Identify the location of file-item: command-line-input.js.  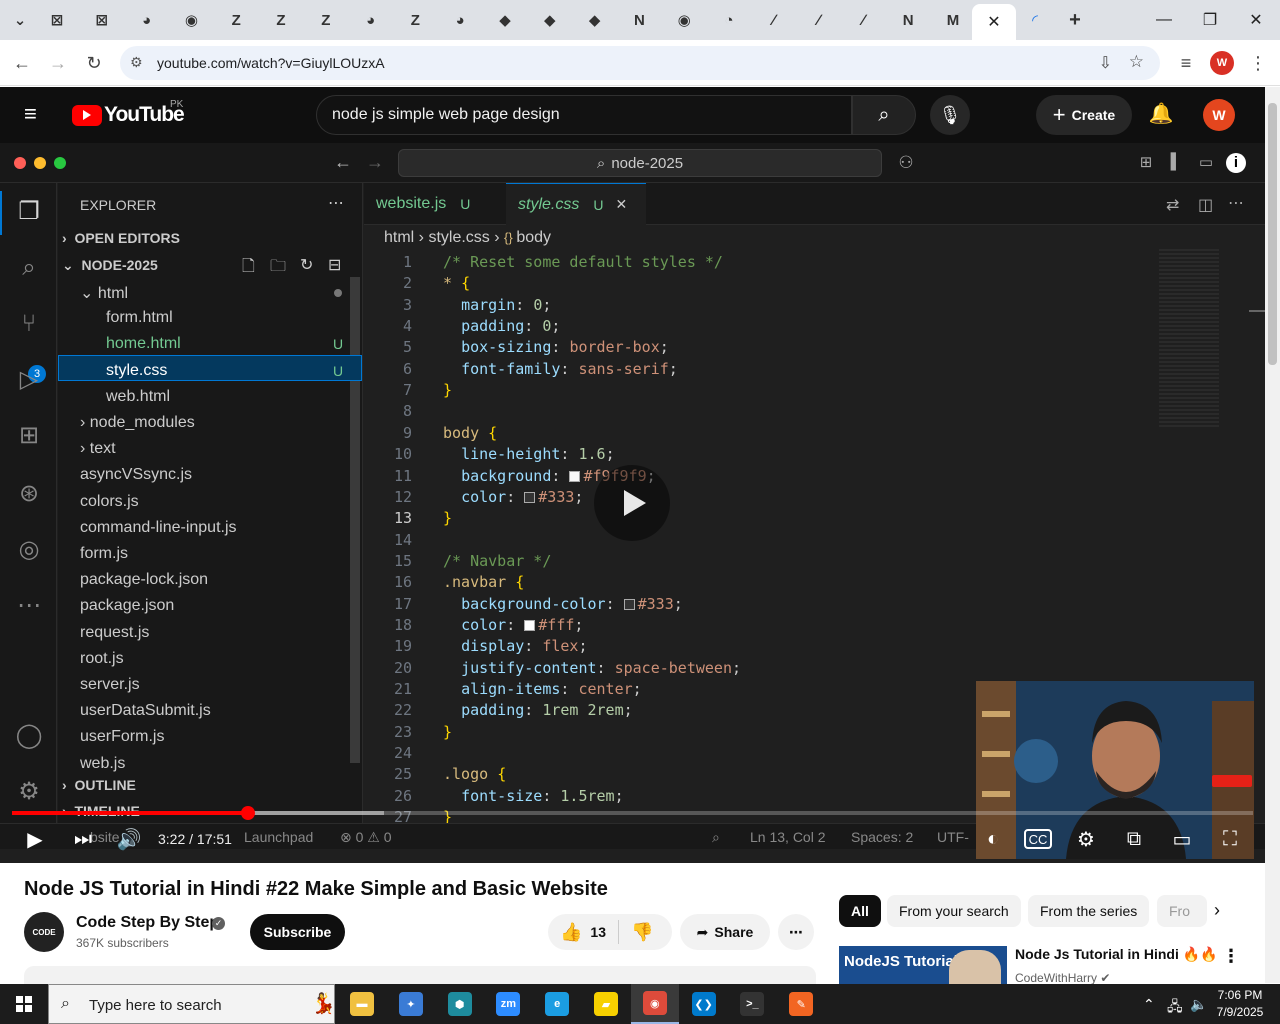
(158, 528).